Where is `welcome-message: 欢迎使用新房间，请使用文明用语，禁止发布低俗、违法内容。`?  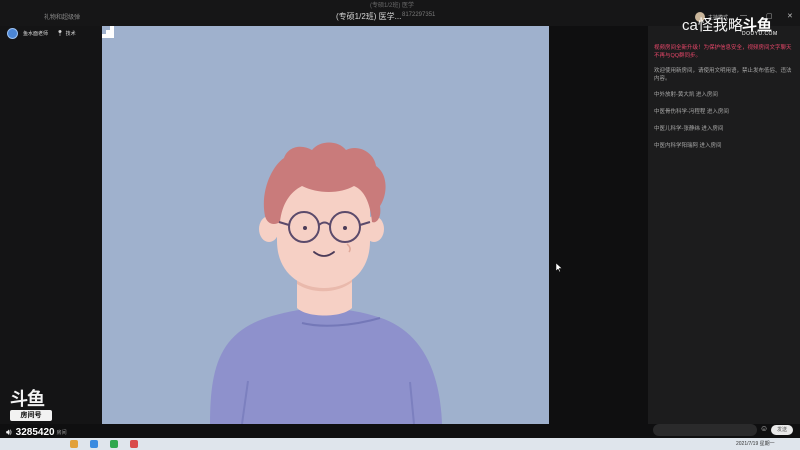 welcome-message: 欢迎使用新房间，请使用文明用语，禁止发布低俗、违法内容。 is located at coordinates (723, 75).